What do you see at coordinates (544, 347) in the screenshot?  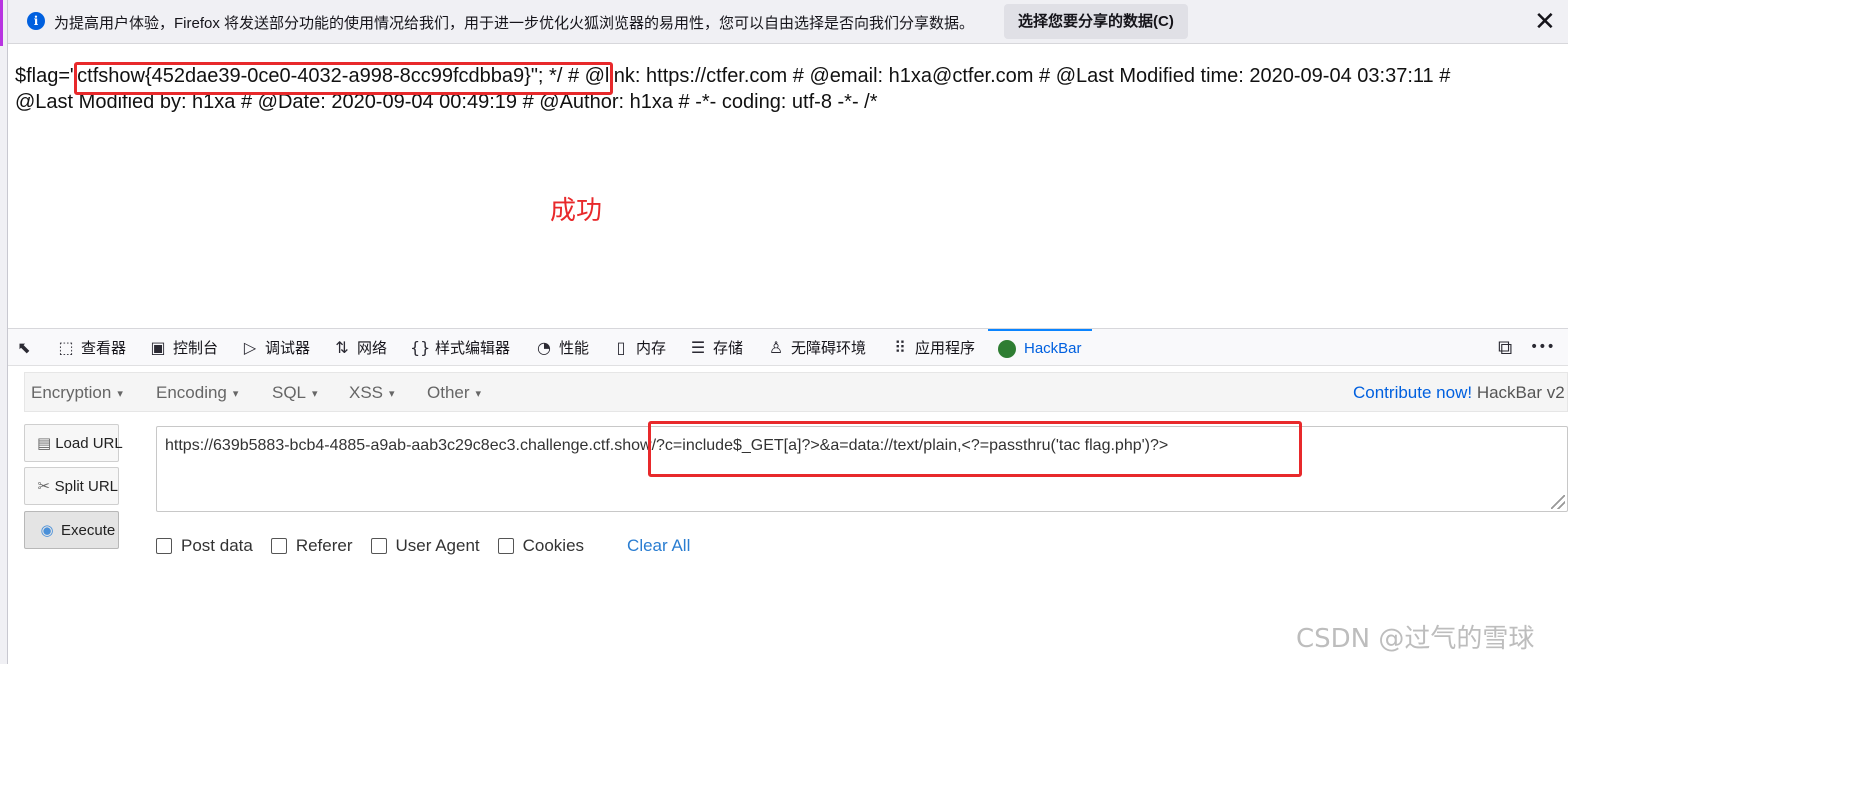 I see `performance-icon: ◔` at bounding box center [544, 347].